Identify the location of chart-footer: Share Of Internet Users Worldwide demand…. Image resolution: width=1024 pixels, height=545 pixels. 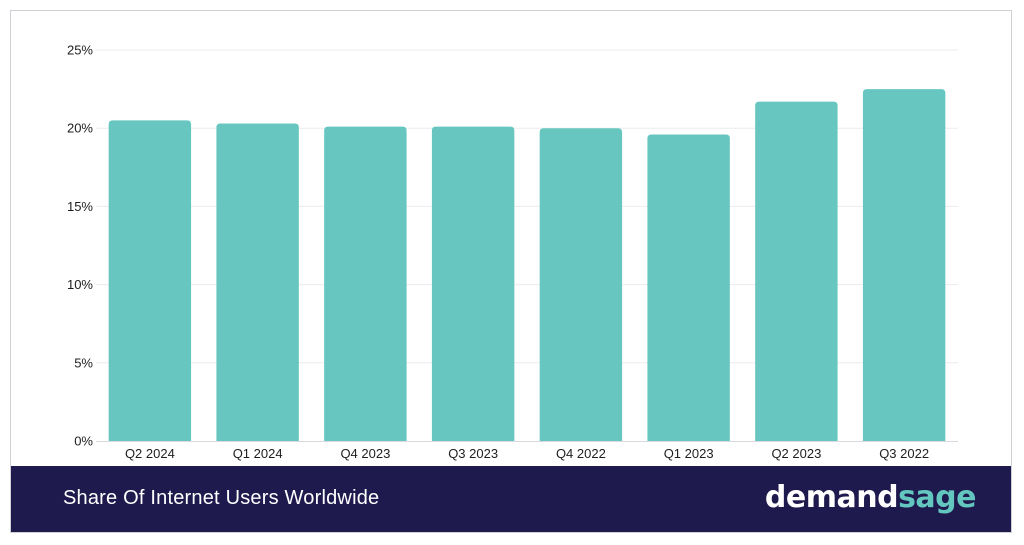
(511, 499).